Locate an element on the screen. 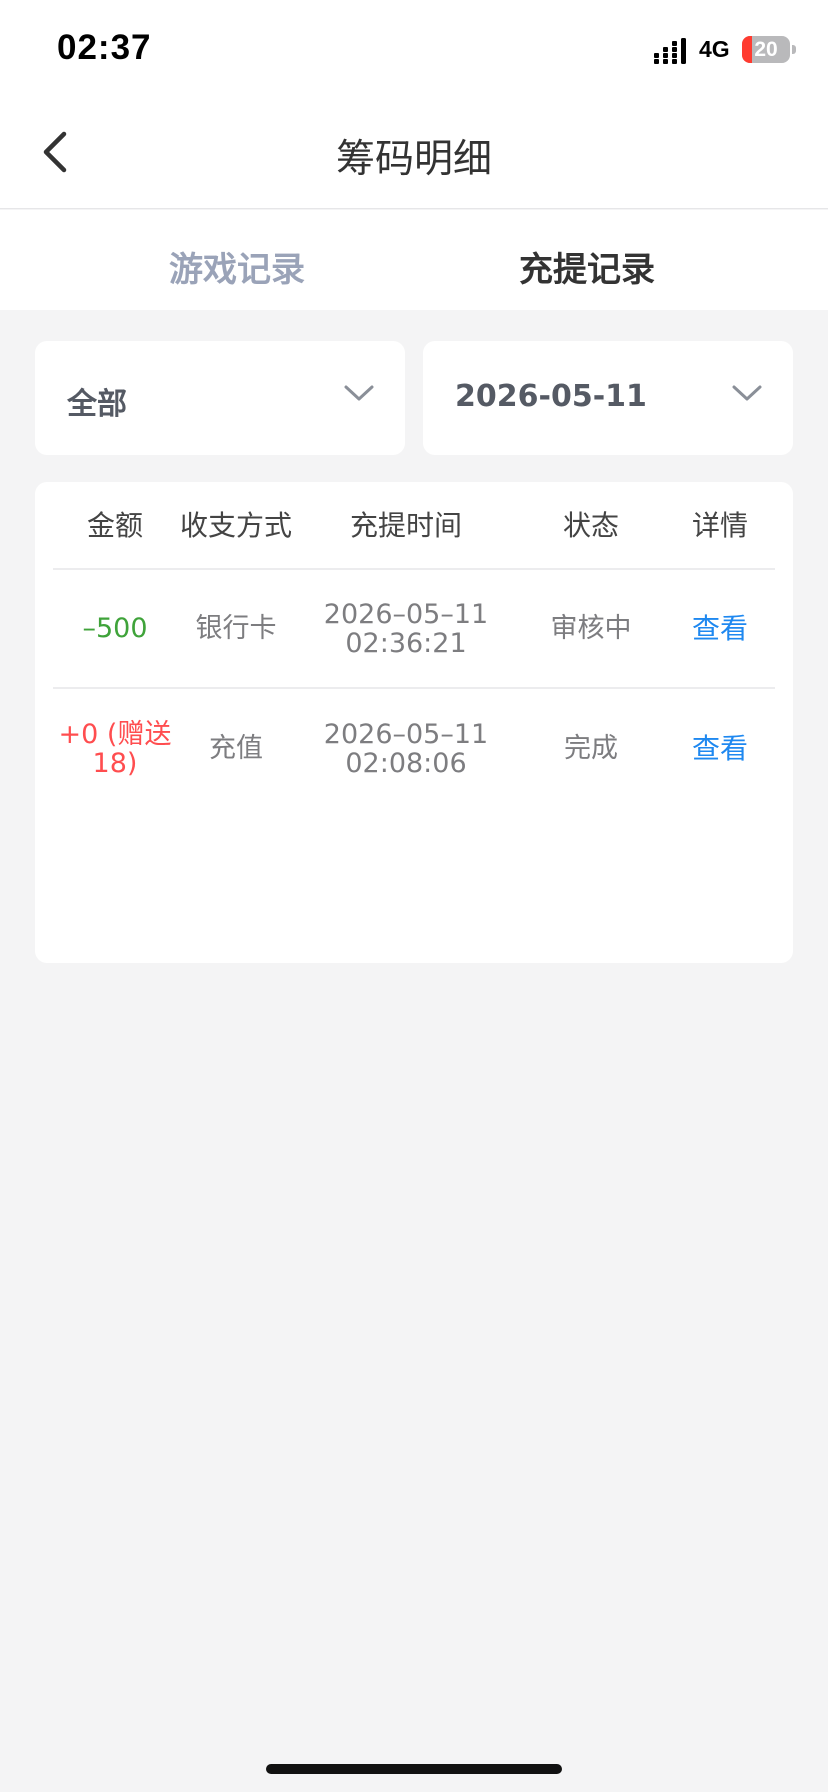 The image size is (828, 1792). row-amount: +0 (赠送 18) is located at coordinates (115, 748).